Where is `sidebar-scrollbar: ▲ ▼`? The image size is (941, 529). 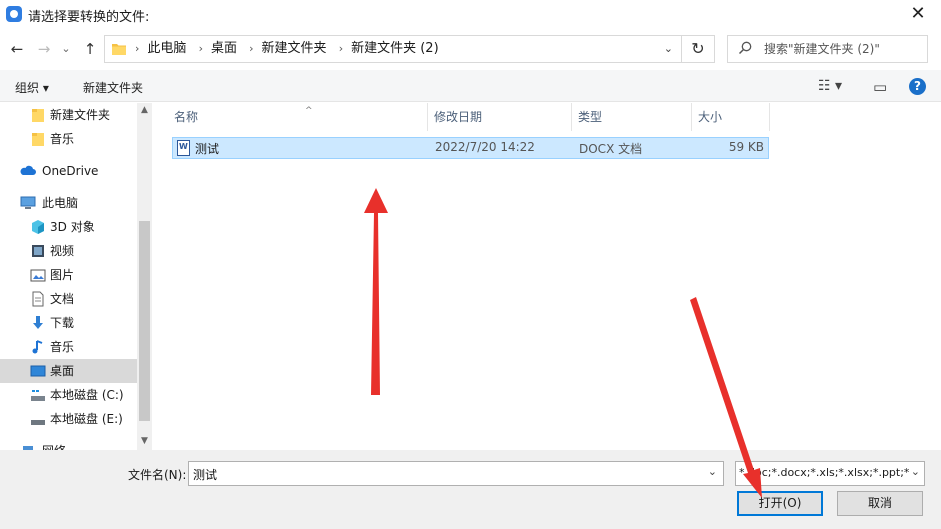 sidebar-scrollbar: ▲ ▼ is located at coordinates (144, 276).